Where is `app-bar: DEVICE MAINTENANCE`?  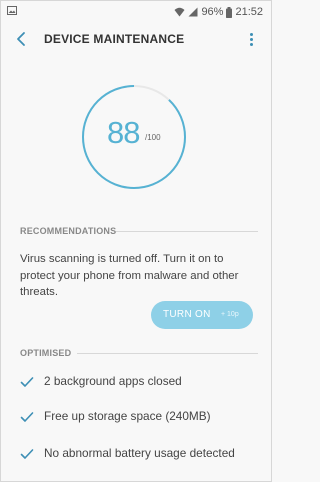 app-bar: DEVICE MAINTENANCE is located at coordinates (136, 40).